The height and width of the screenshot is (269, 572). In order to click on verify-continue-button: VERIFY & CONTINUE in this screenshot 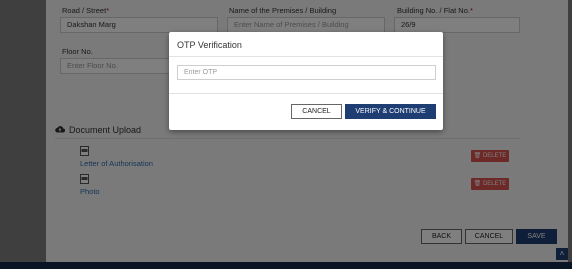, I will do `click(390, 111)`.